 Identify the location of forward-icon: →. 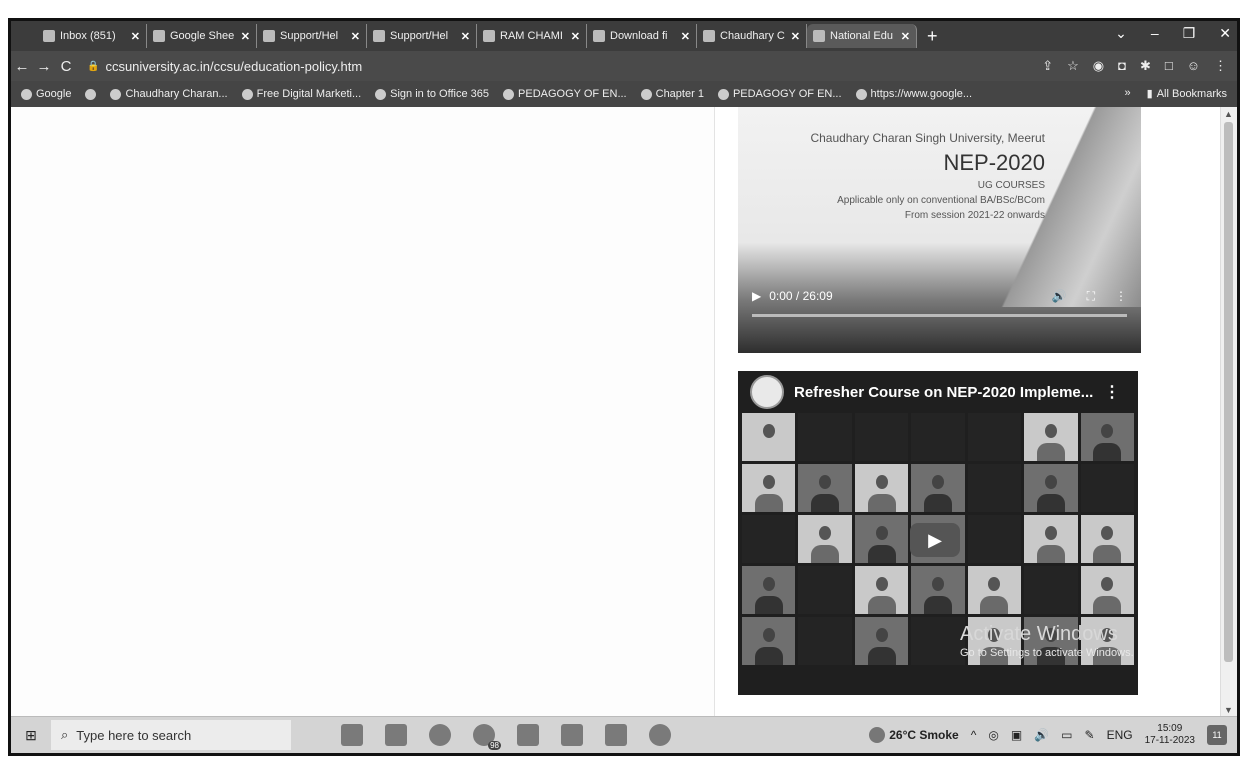
(44, 66).